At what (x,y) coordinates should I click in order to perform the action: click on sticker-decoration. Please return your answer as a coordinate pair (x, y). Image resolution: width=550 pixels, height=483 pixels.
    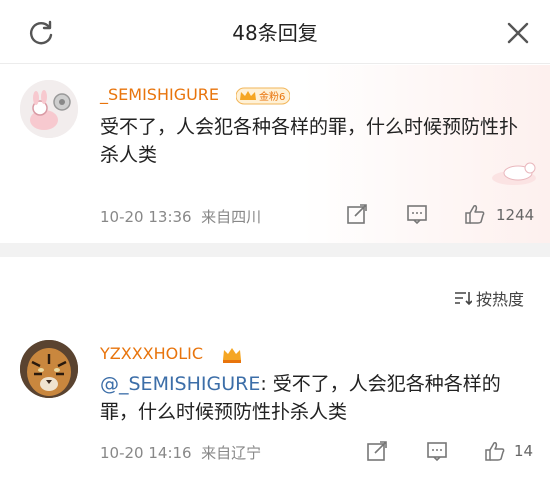
    Looking at the image, I should click on (514, 173).